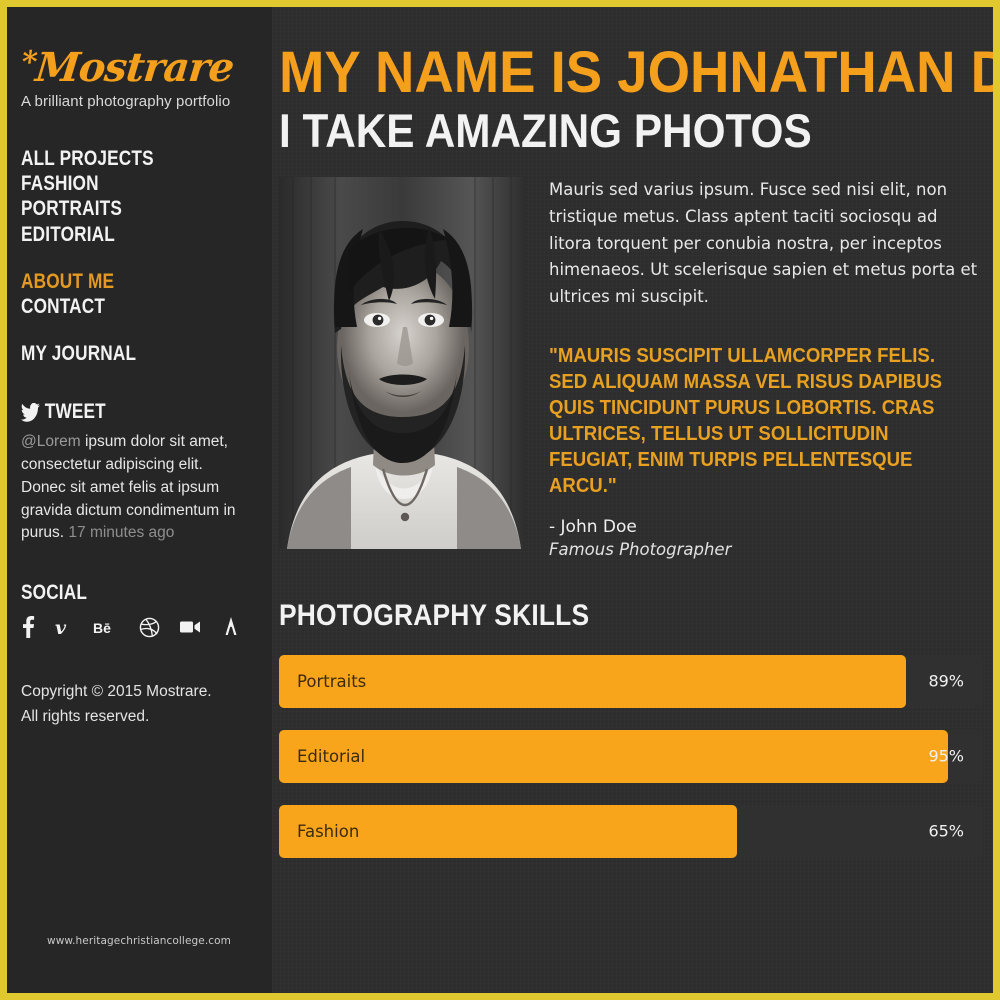 This screenshot has width=1000, height=1000. Describe the element at coordinates (102, 628) in the screenshot. I see `svg-text: Bē` at that location.